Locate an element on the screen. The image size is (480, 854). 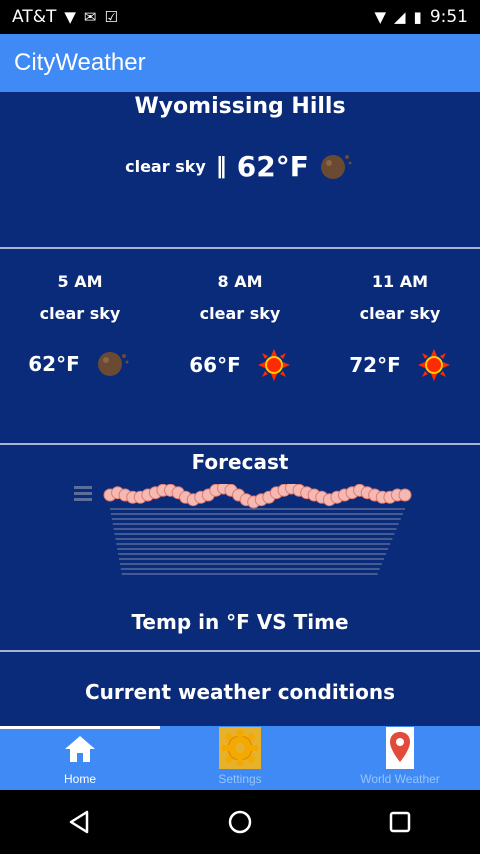
tab-home-label: Home is located at coordinates (79, 779).